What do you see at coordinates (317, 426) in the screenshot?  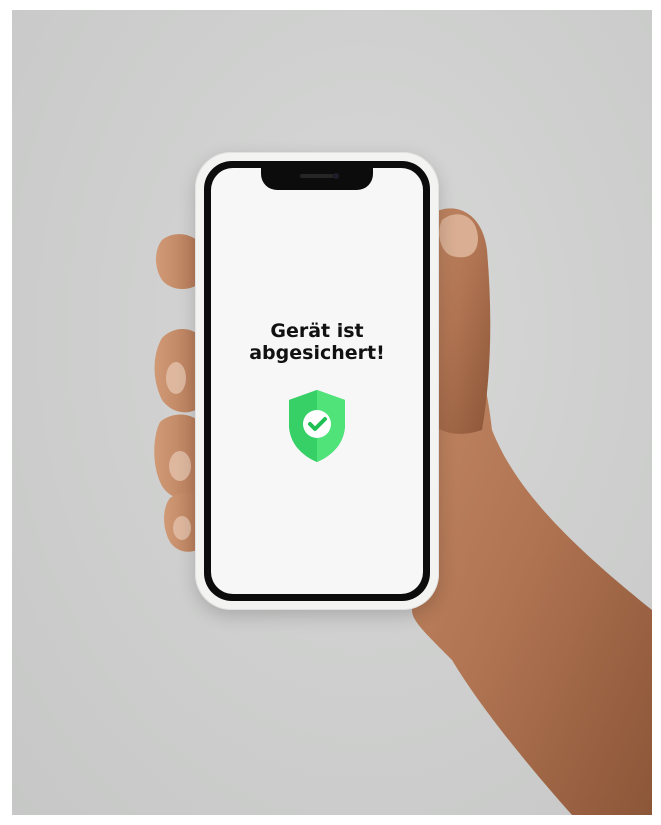 I see `shield-check-icon` at bounding box center [317, 426].